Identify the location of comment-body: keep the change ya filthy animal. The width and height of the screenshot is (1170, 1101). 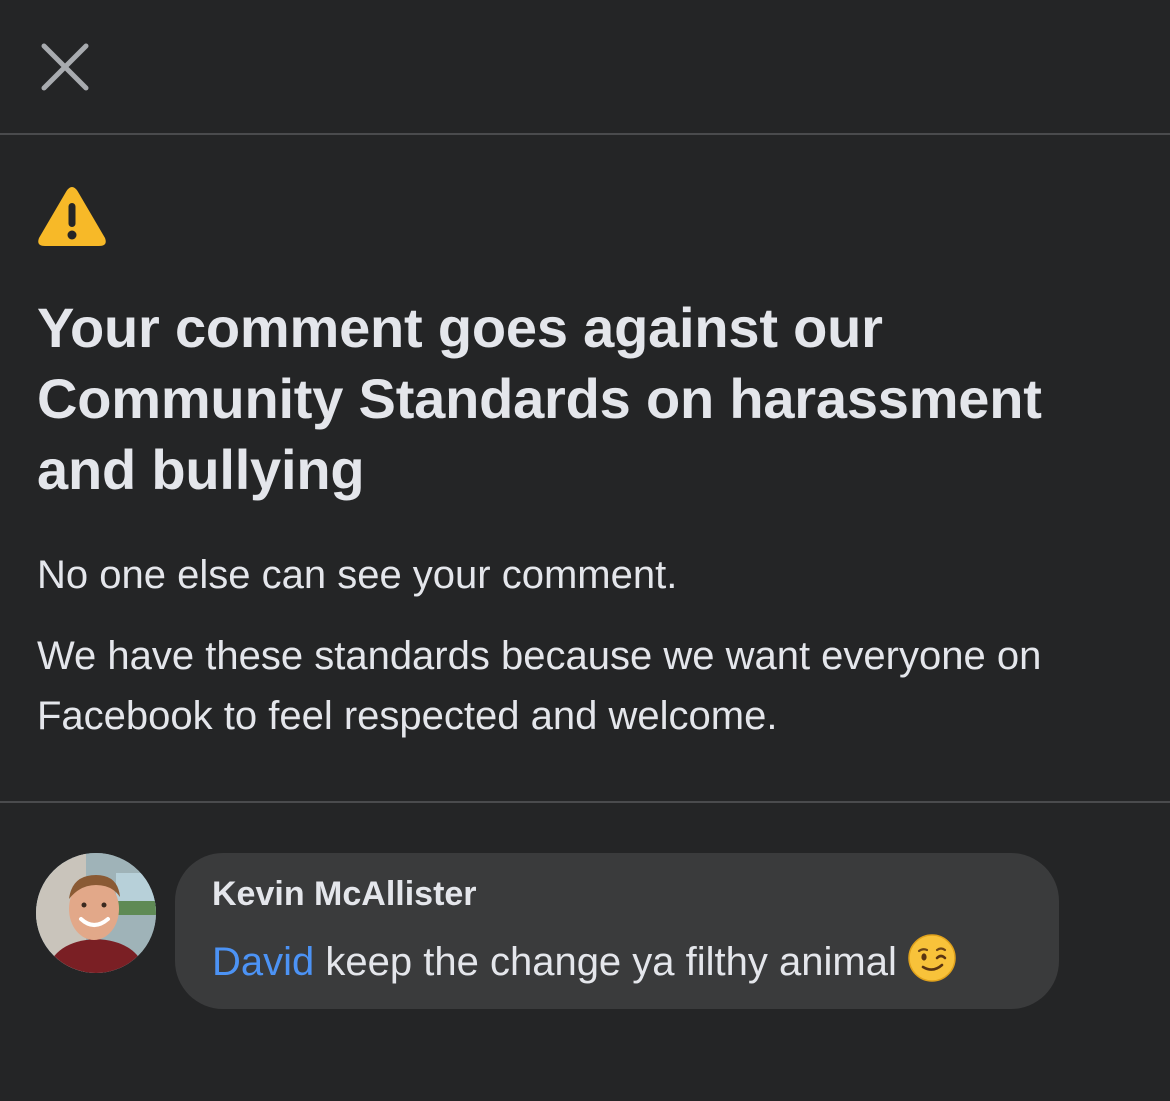
(605, 962).